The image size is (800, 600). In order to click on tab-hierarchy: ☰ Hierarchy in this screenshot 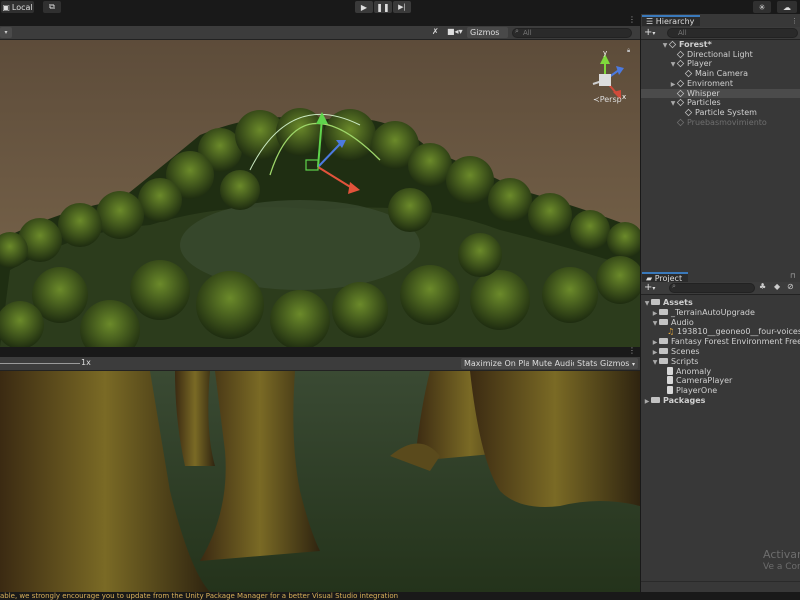, I will do `click(671, 20)`.